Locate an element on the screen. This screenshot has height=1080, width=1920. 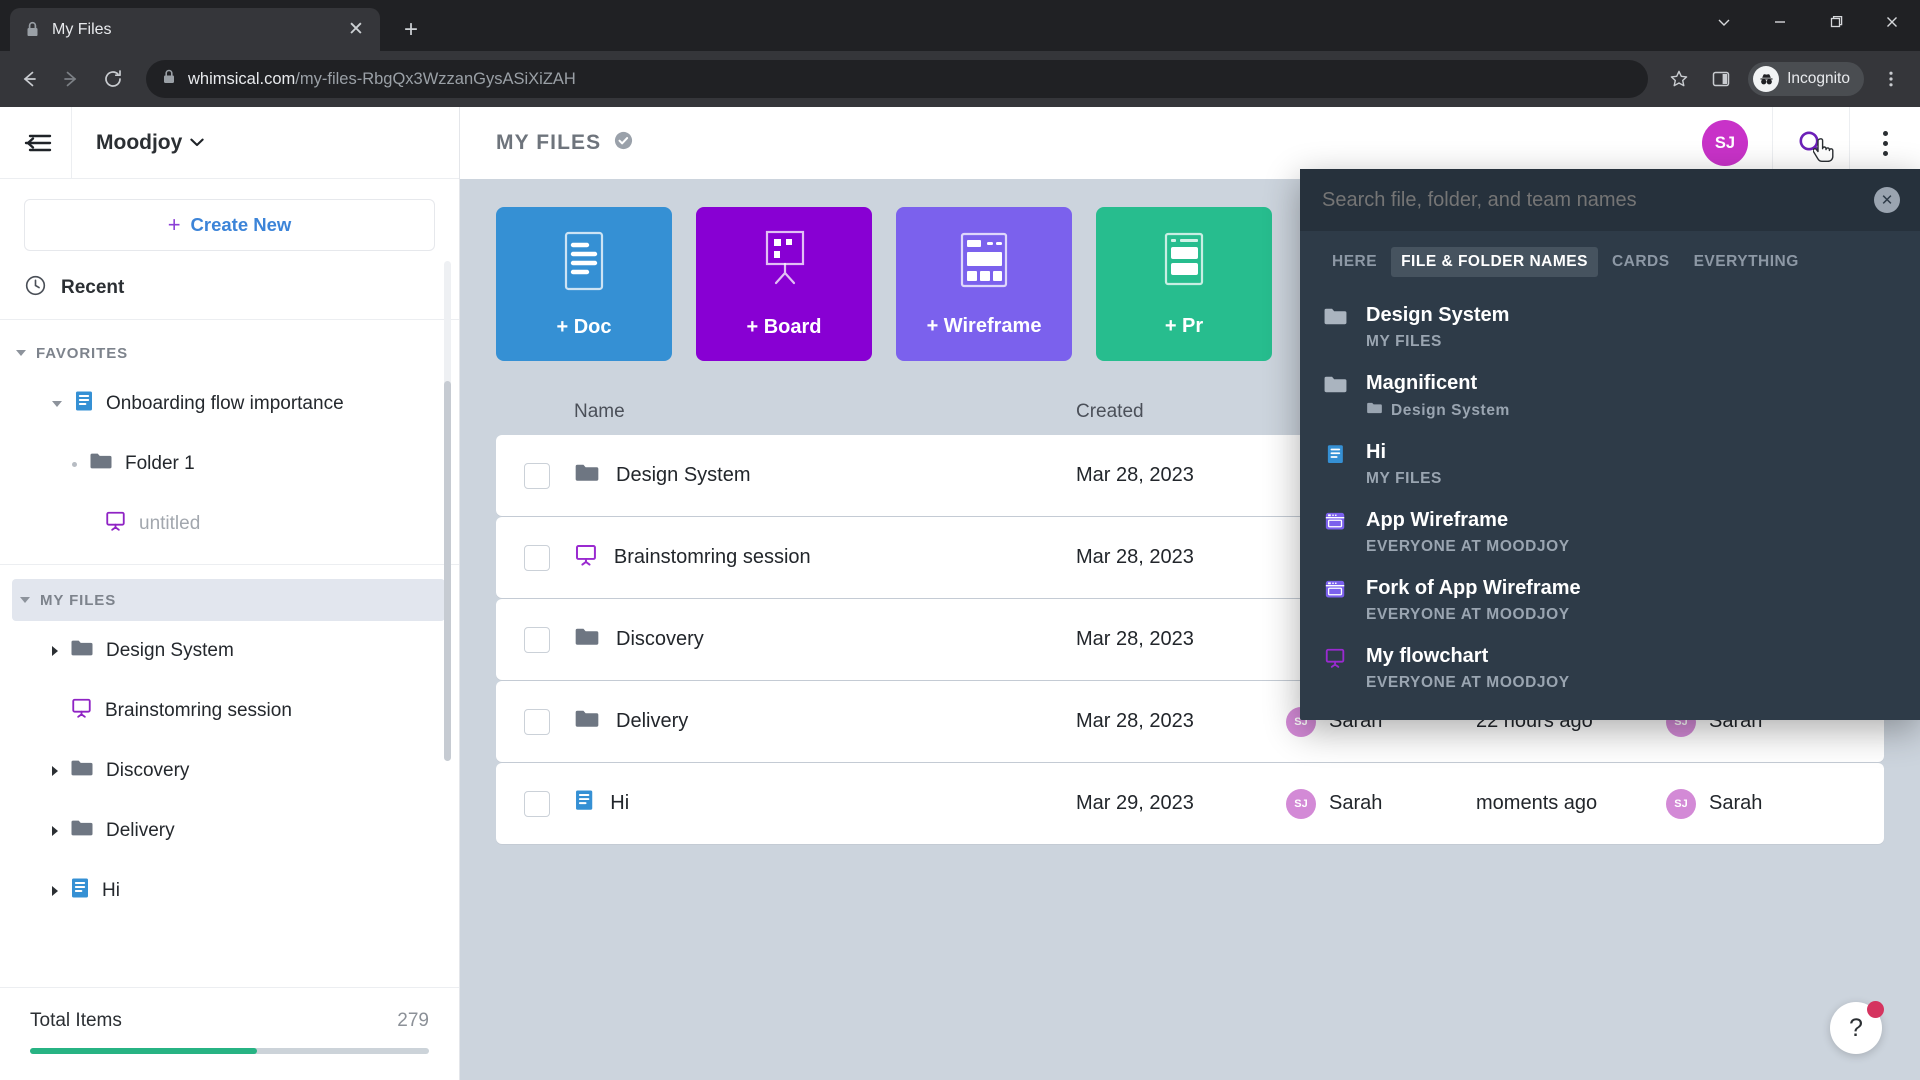
search-result-title: Fork of App Wireframe is located at coordinates (1473, 588).